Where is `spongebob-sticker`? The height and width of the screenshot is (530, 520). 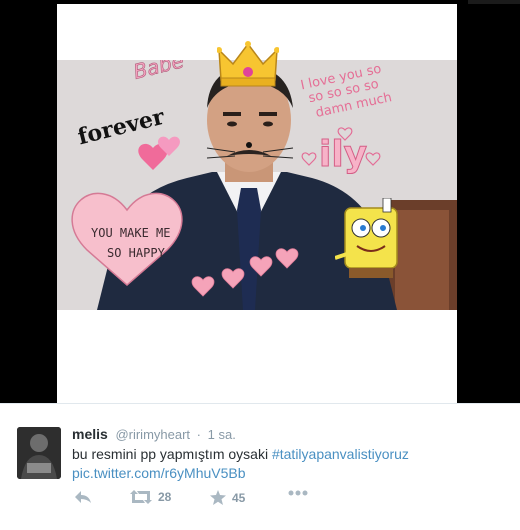 spongebob-sticker is located at coordinates (366, 238).